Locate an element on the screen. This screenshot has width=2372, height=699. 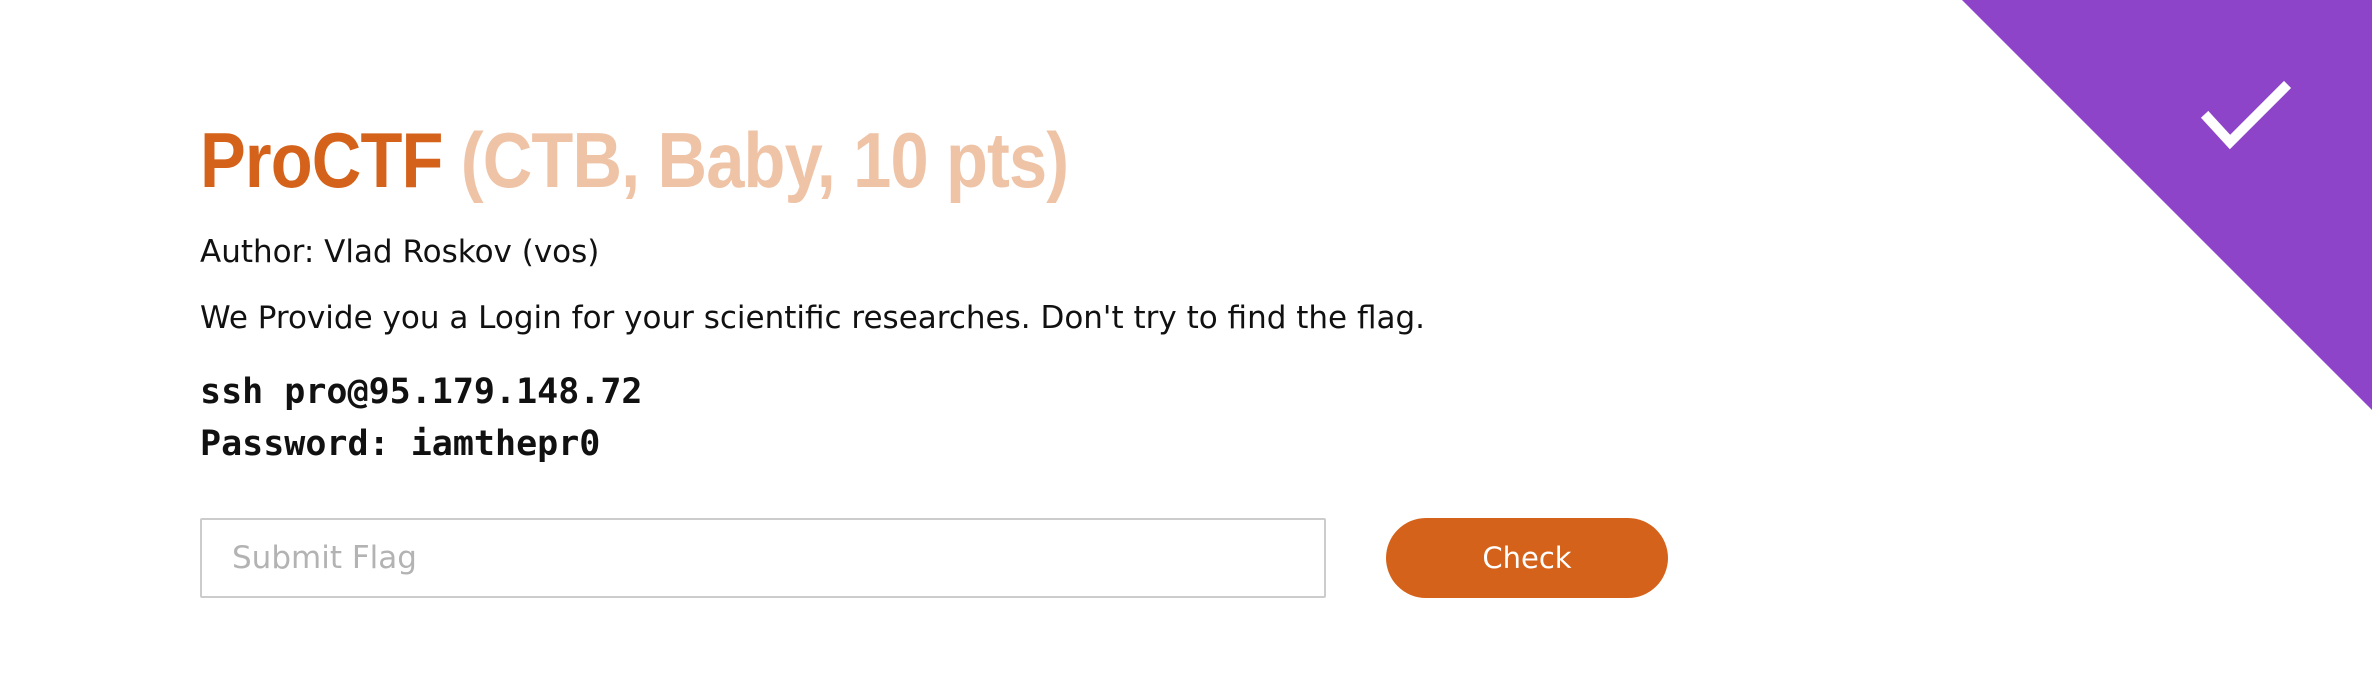
check-button: Check is located at coordinates (1527, 558).